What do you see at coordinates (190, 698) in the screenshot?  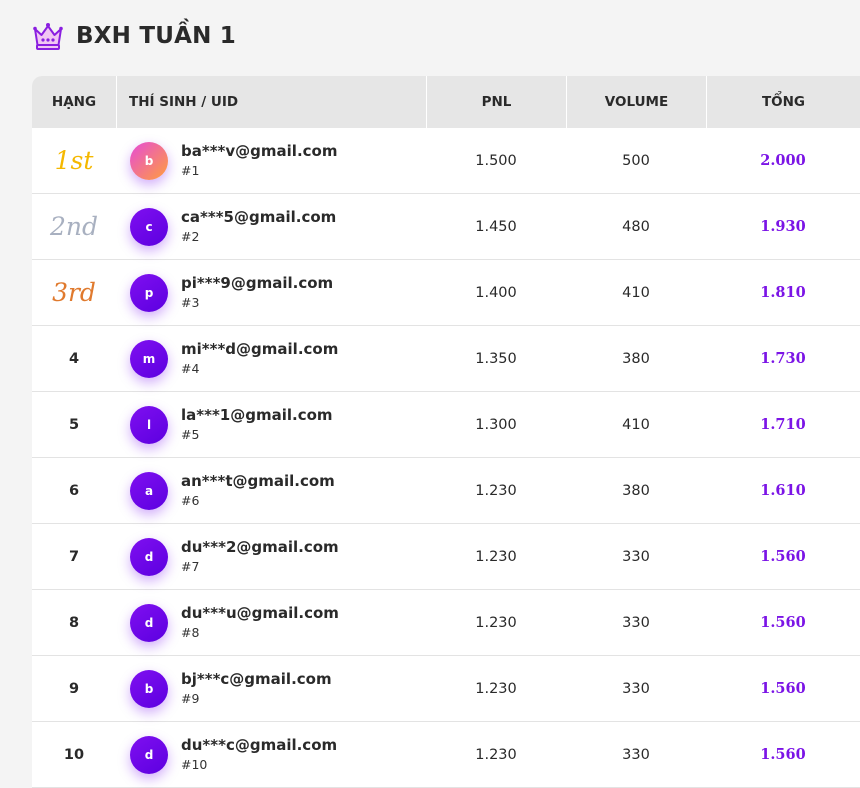 I see `contestant-uid: #9` at bounding box center [190, 698].